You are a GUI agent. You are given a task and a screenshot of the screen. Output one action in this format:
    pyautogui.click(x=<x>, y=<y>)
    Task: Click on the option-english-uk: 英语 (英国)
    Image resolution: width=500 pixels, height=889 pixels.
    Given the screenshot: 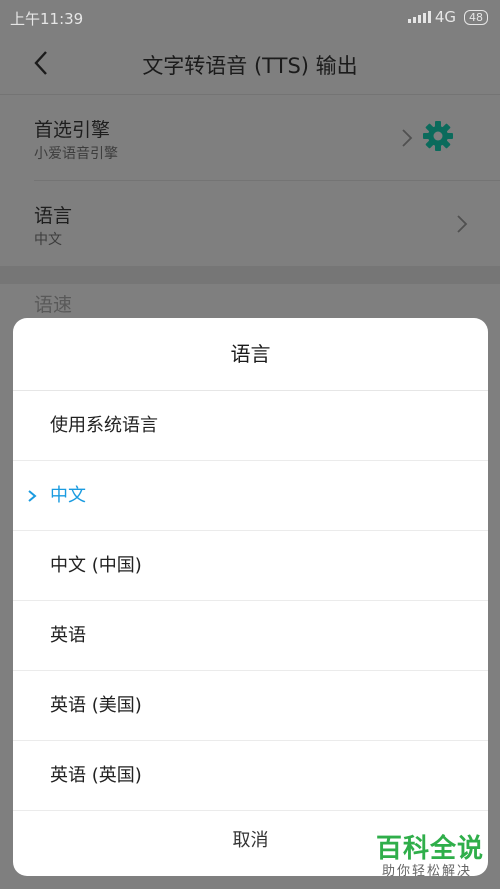 What is the action you would take?
    pyautogui.click(x=250, y=776)
    